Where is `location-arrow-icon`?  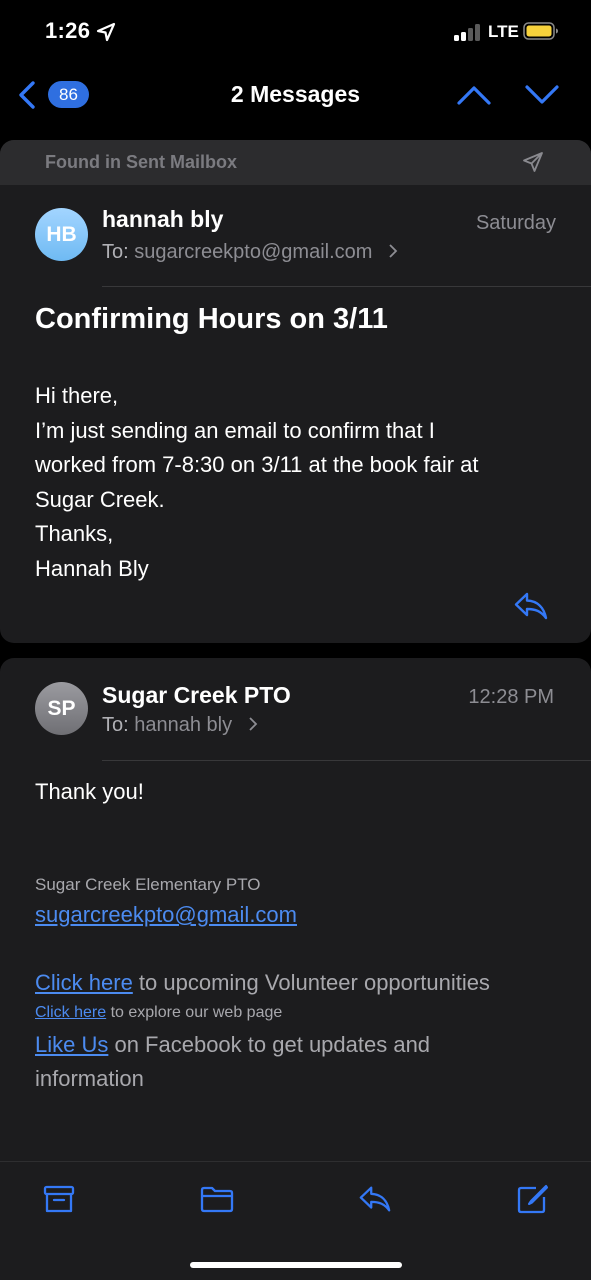 location-arrow-icon is located at coordinates (106, 32).